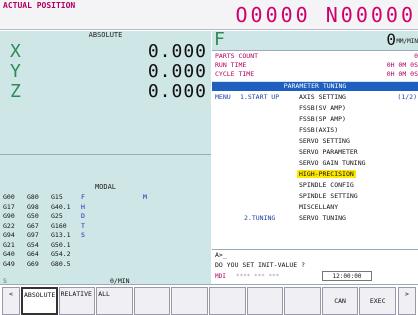 The height and width of the screenshot is (315, 418). I want to click on modal-code: M, so click(145, 197).